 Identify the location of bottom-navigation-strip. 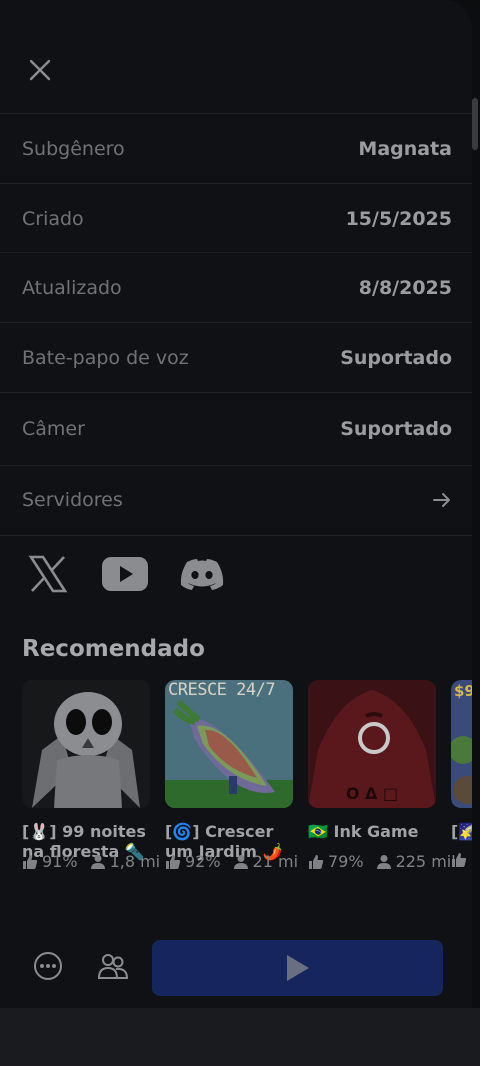
(240, 1037).